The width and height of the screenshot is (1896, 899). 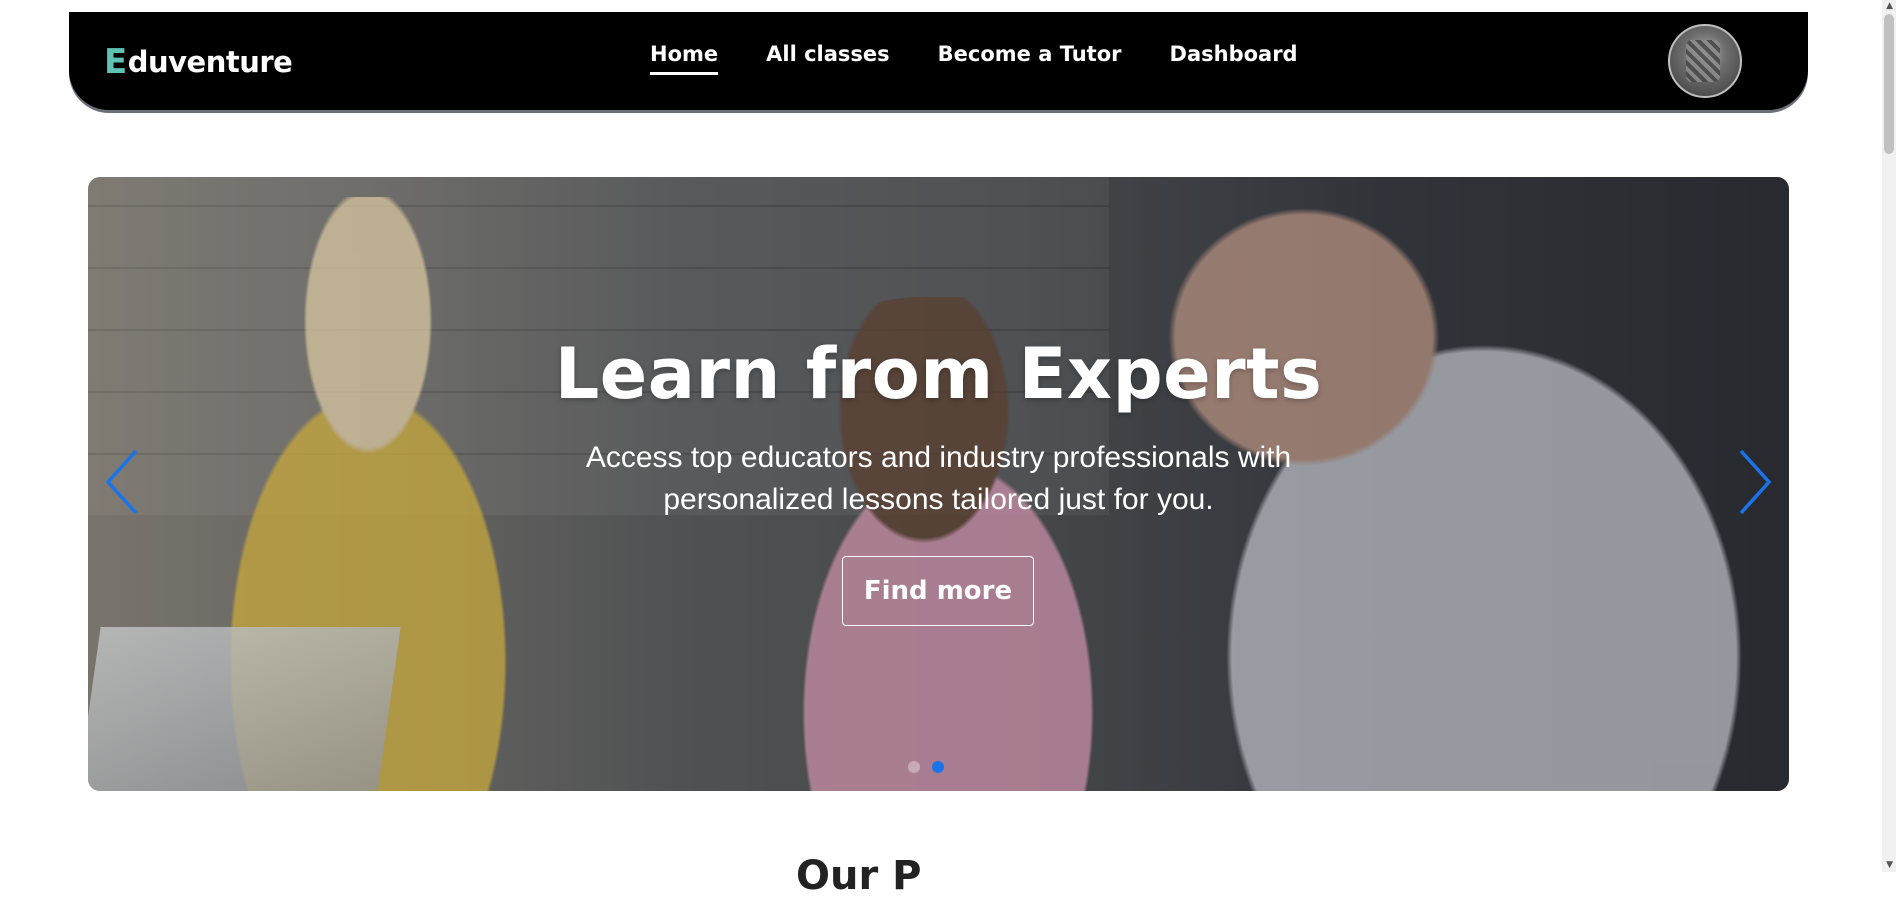 What do you see at coordinates (115, 62) in the screenshot?
I see `logo-initial: E` at bounding box center [115, 62].